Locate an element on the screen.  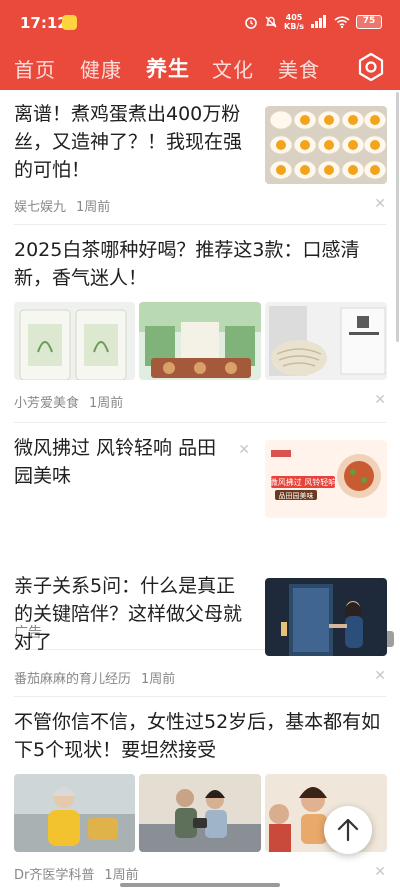
article-meta: Dr齐医学科普 1周前 is located at coordinates (76, 873).